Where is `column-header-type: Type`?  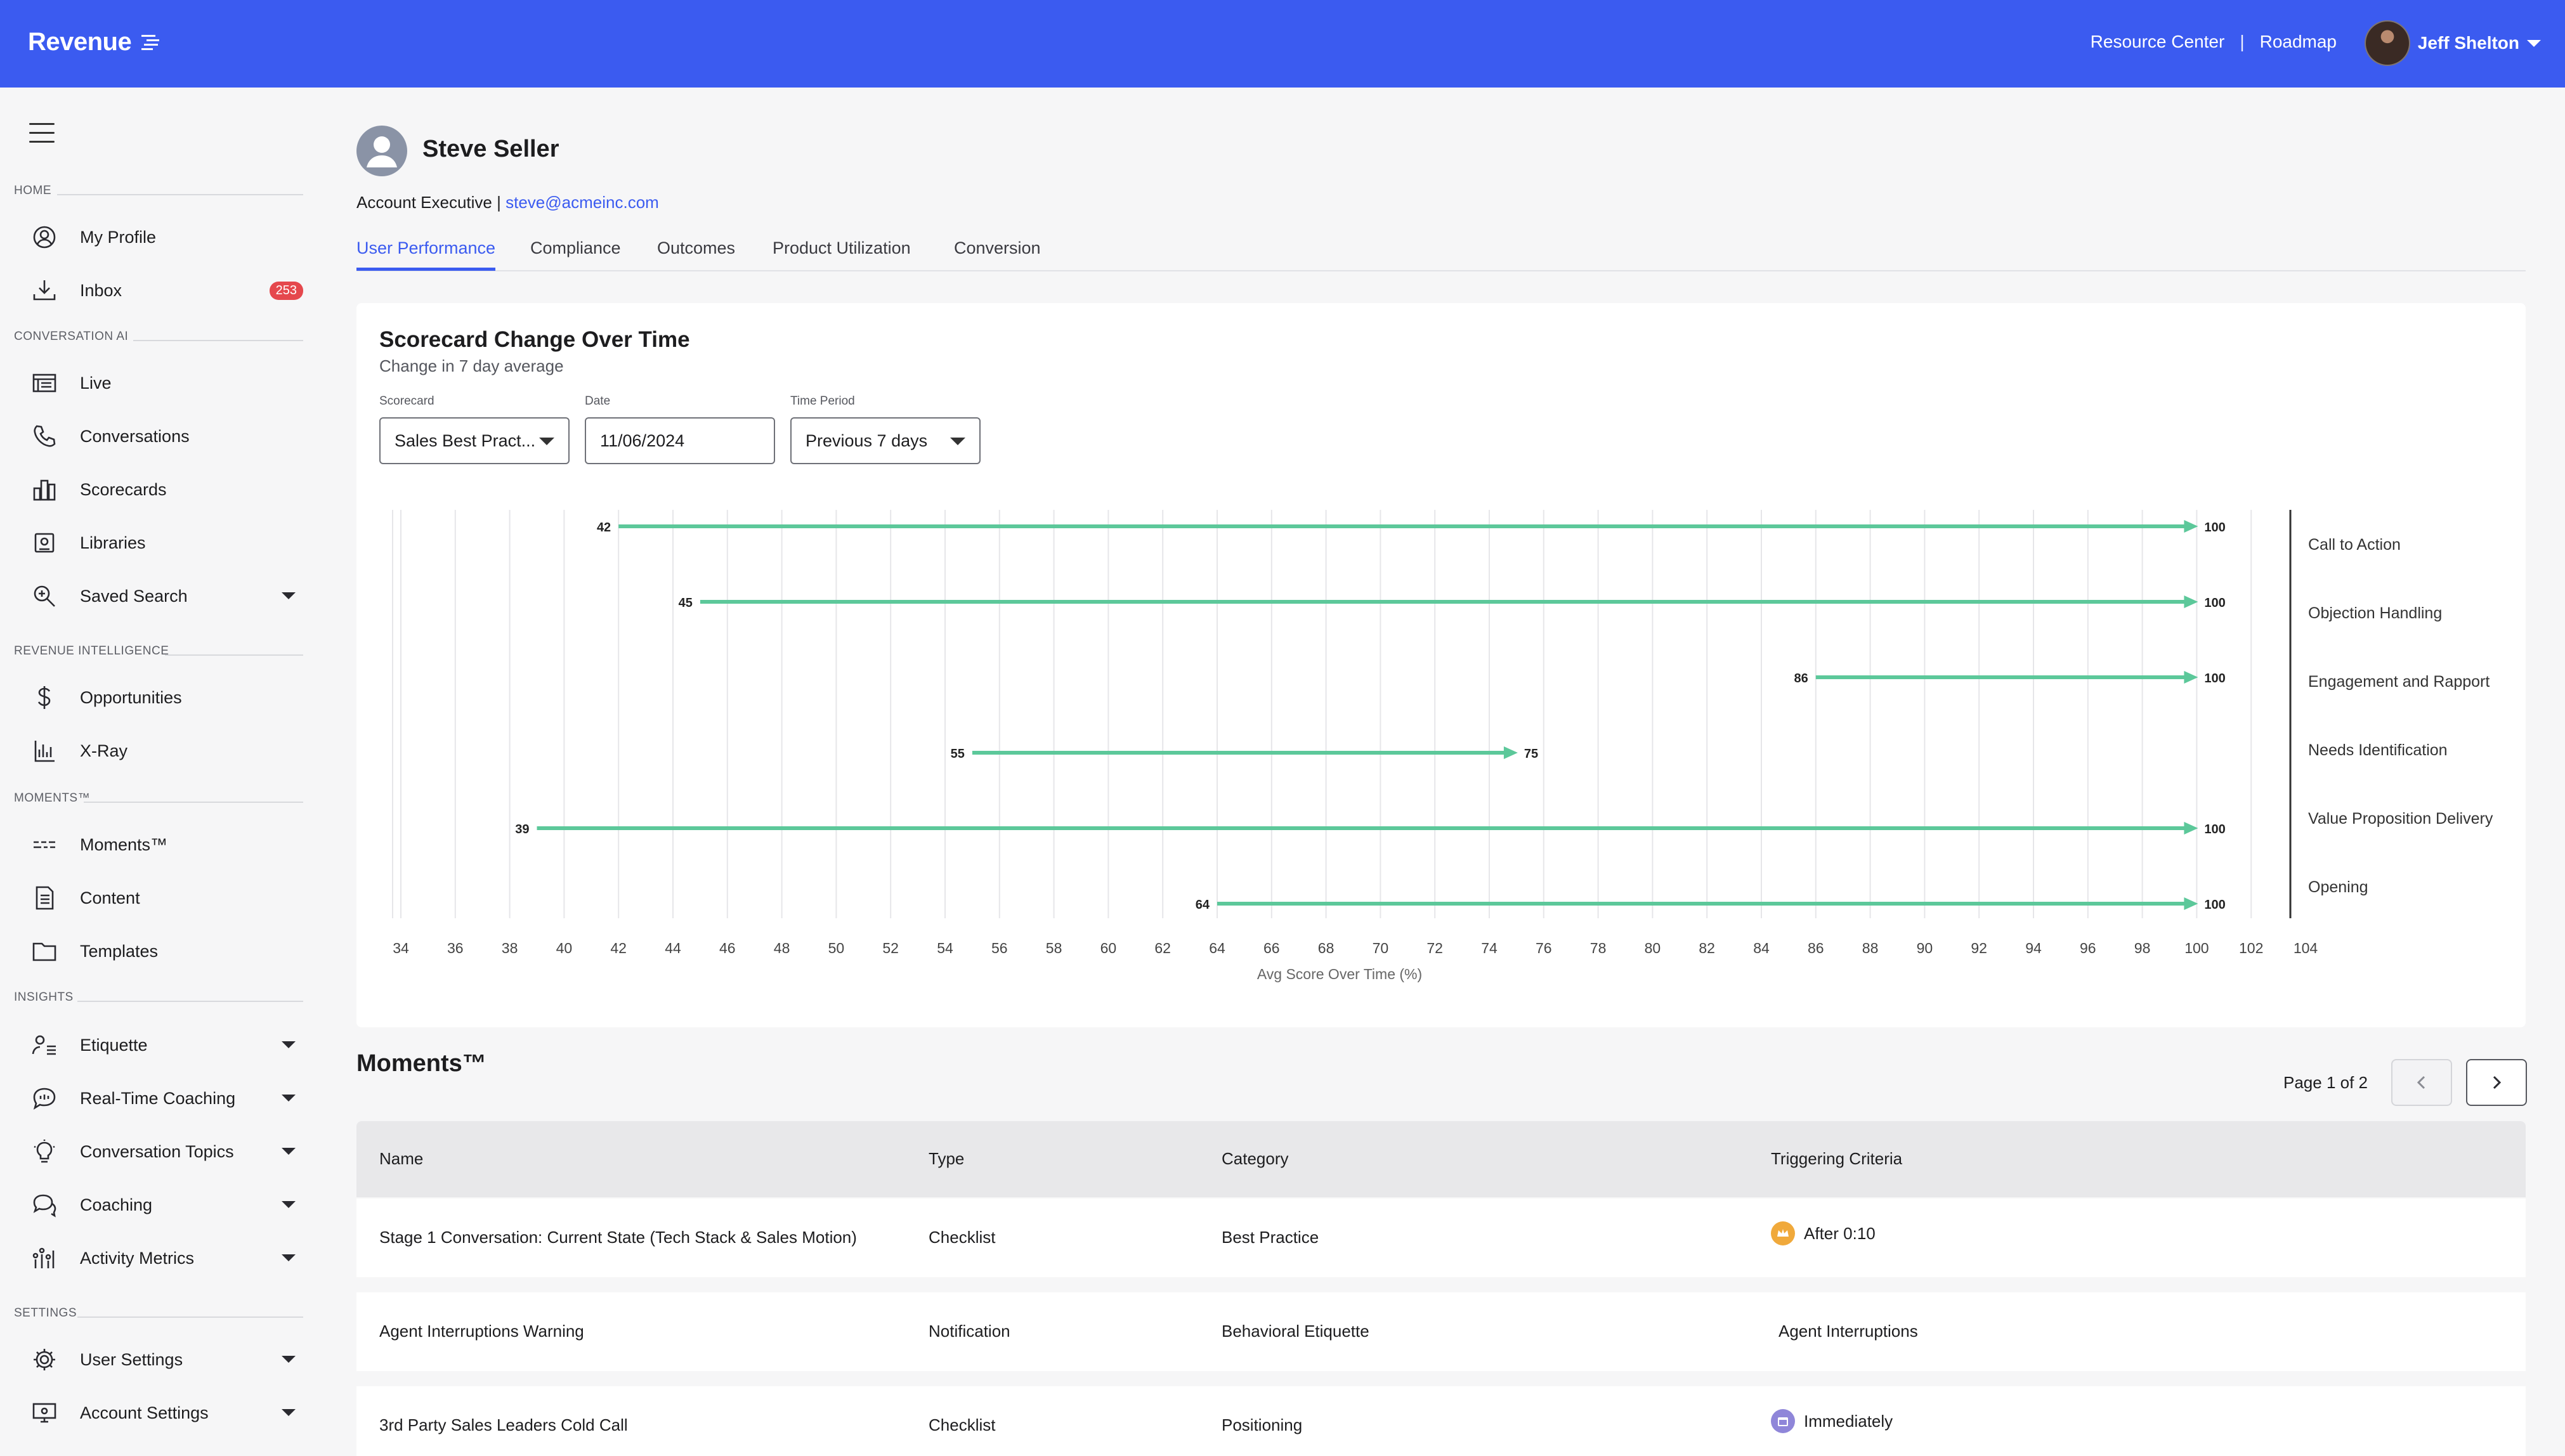
column-header-type: Type is located at coordinates (946, 1159).